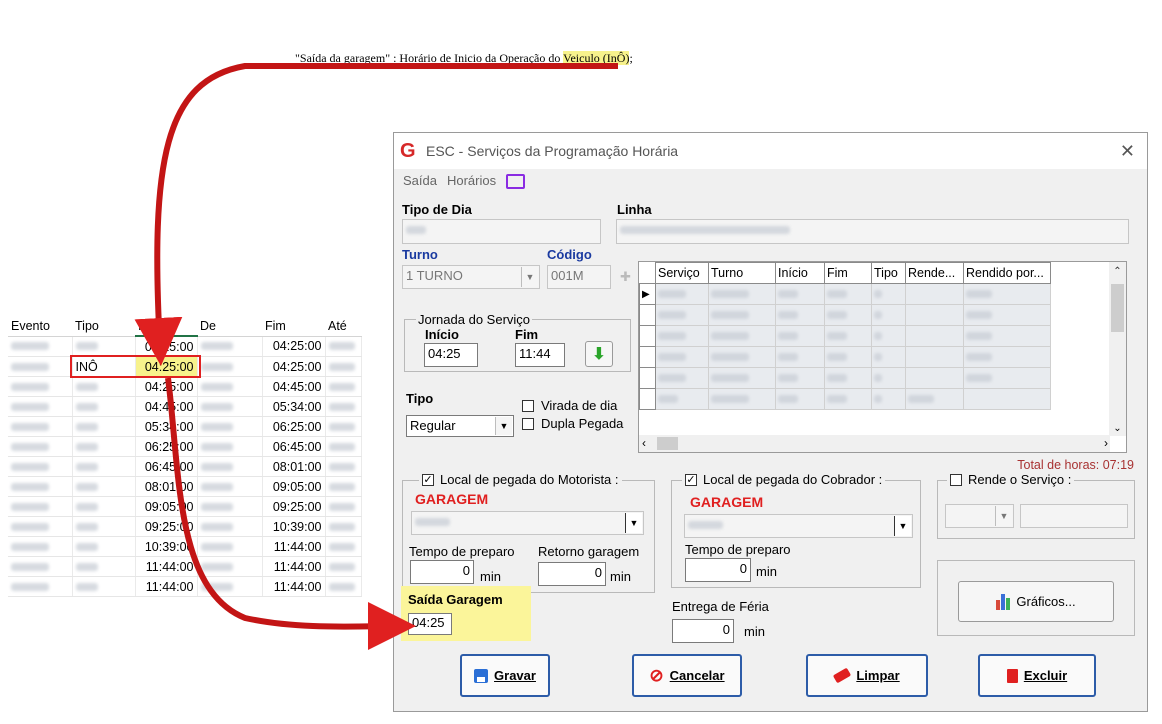  I want to click on motorista-local-select: ▼, so click(527, 523).